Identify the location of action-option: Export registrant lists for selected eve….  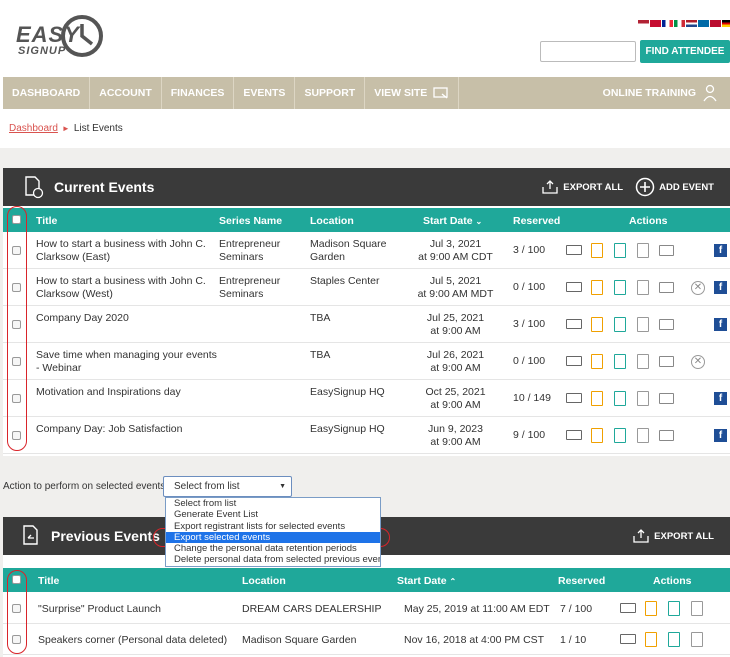
(273, 526).